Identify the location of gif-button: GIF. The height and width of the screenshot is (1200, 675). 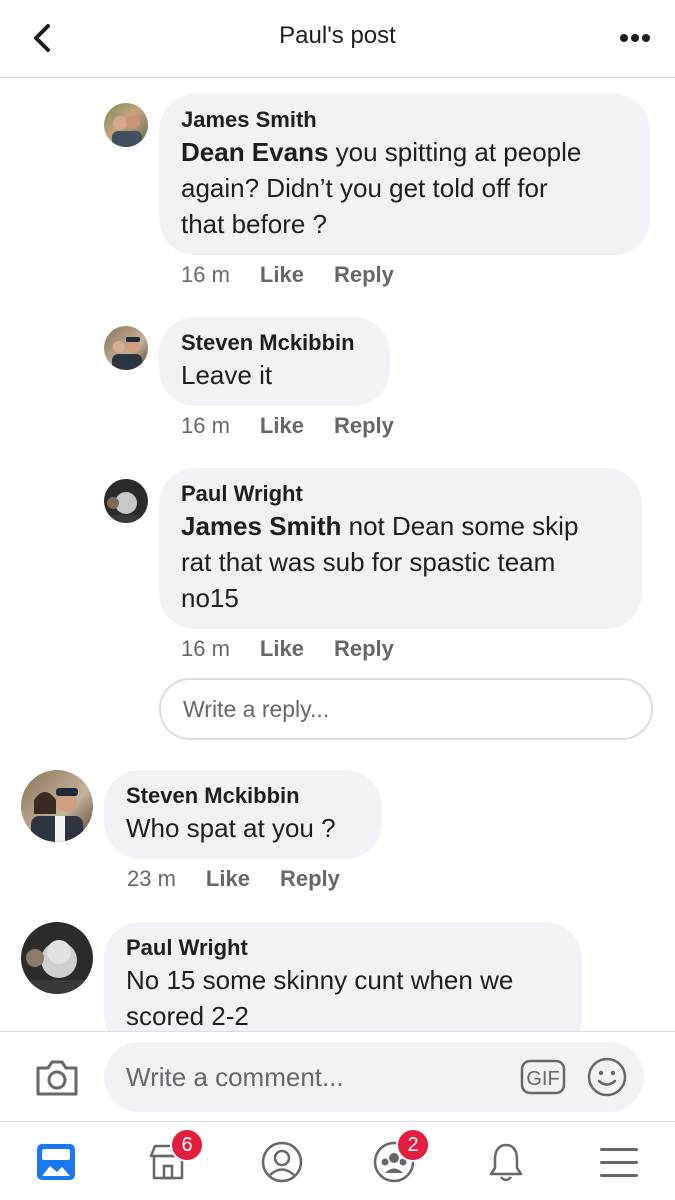
(543, 1077).